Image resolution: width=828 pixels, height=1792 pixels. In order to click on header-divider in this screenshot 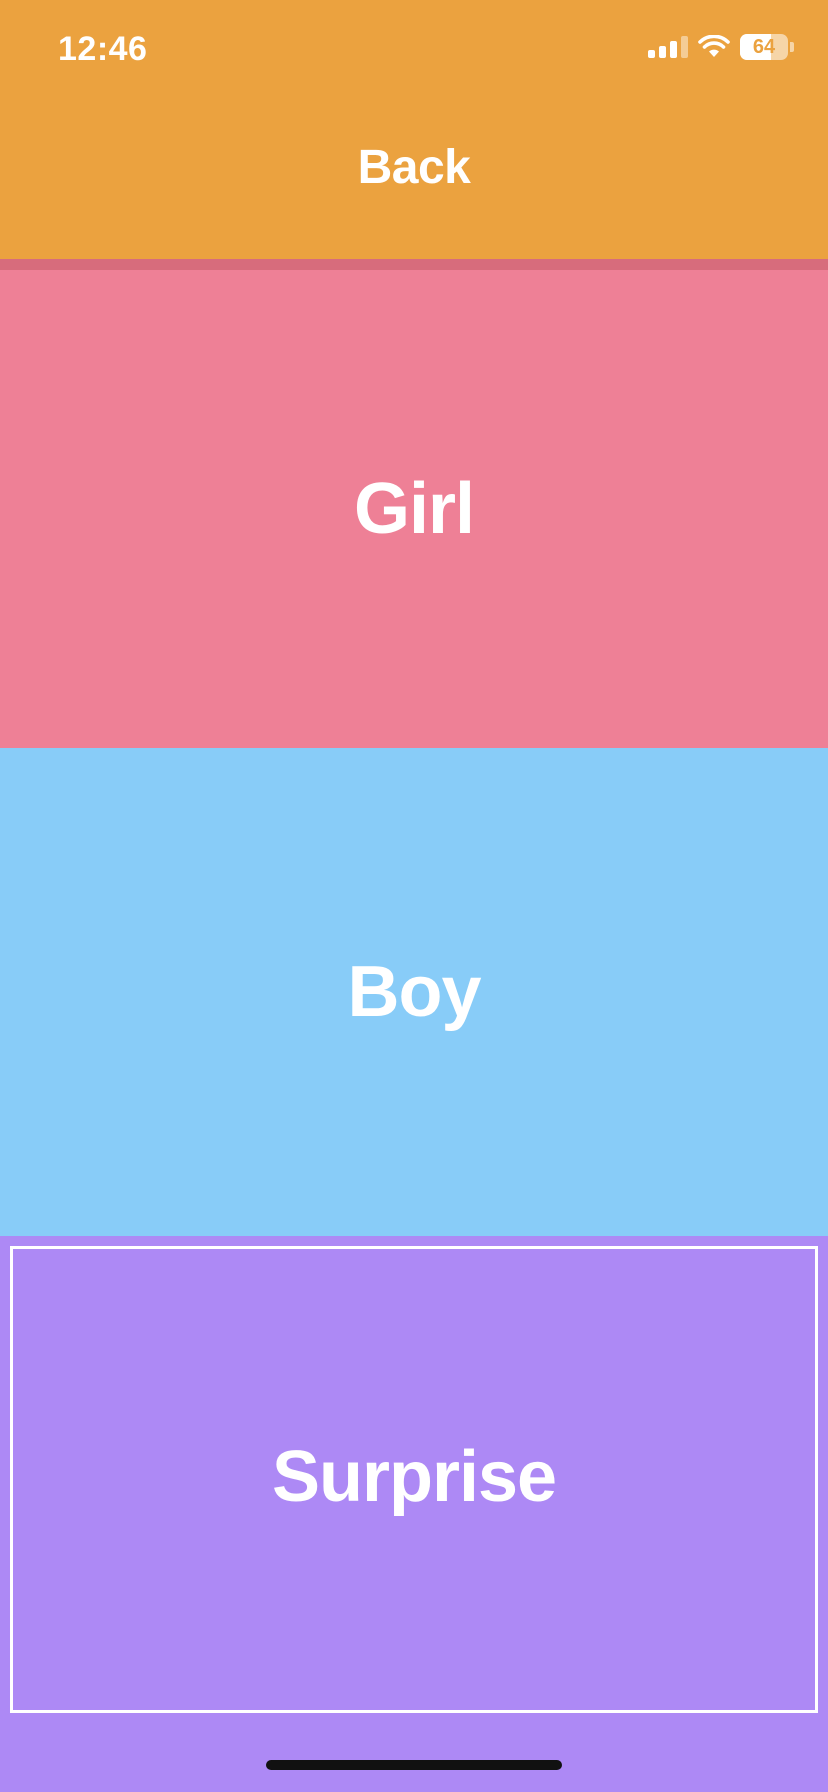, I will do `click(414, 264)`.